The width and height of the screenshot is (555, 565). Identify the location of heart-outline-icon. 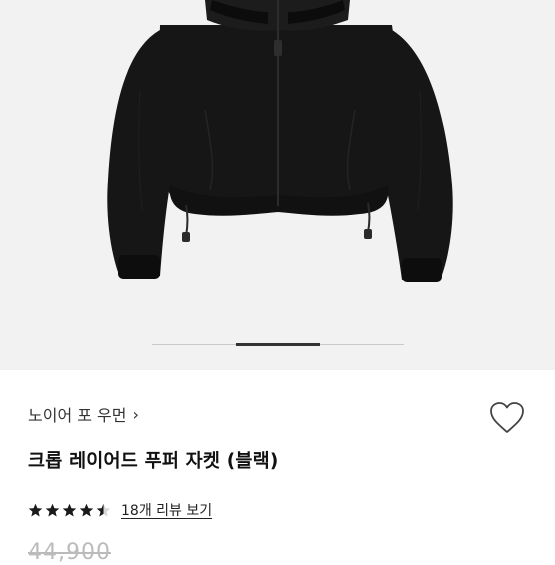
(507, 418).